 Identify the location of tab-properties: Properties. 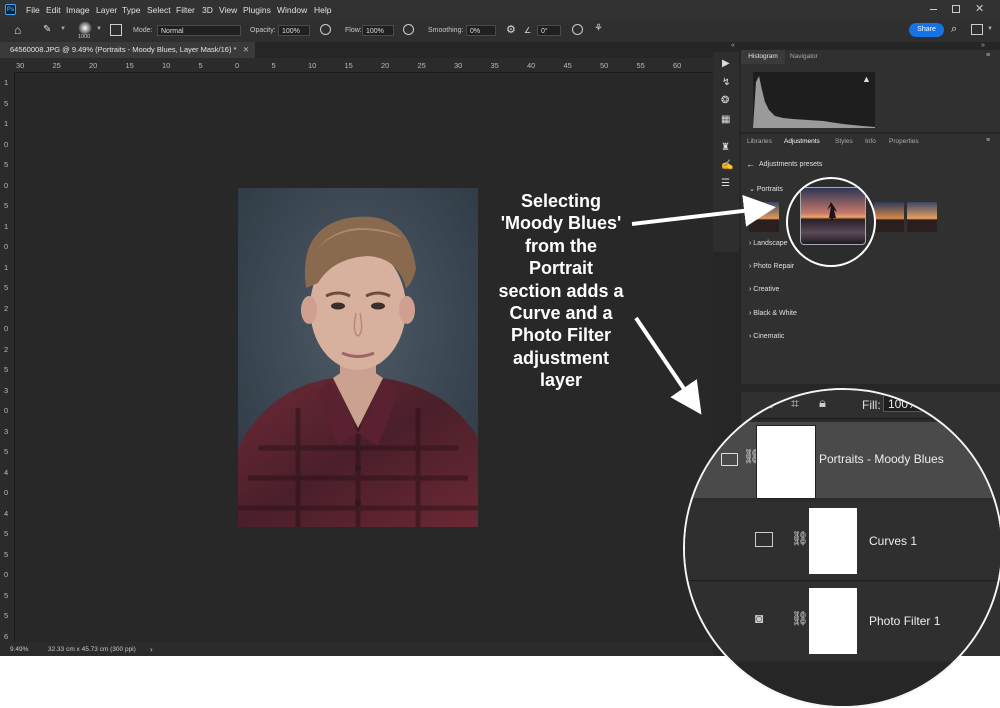
(904, 141).